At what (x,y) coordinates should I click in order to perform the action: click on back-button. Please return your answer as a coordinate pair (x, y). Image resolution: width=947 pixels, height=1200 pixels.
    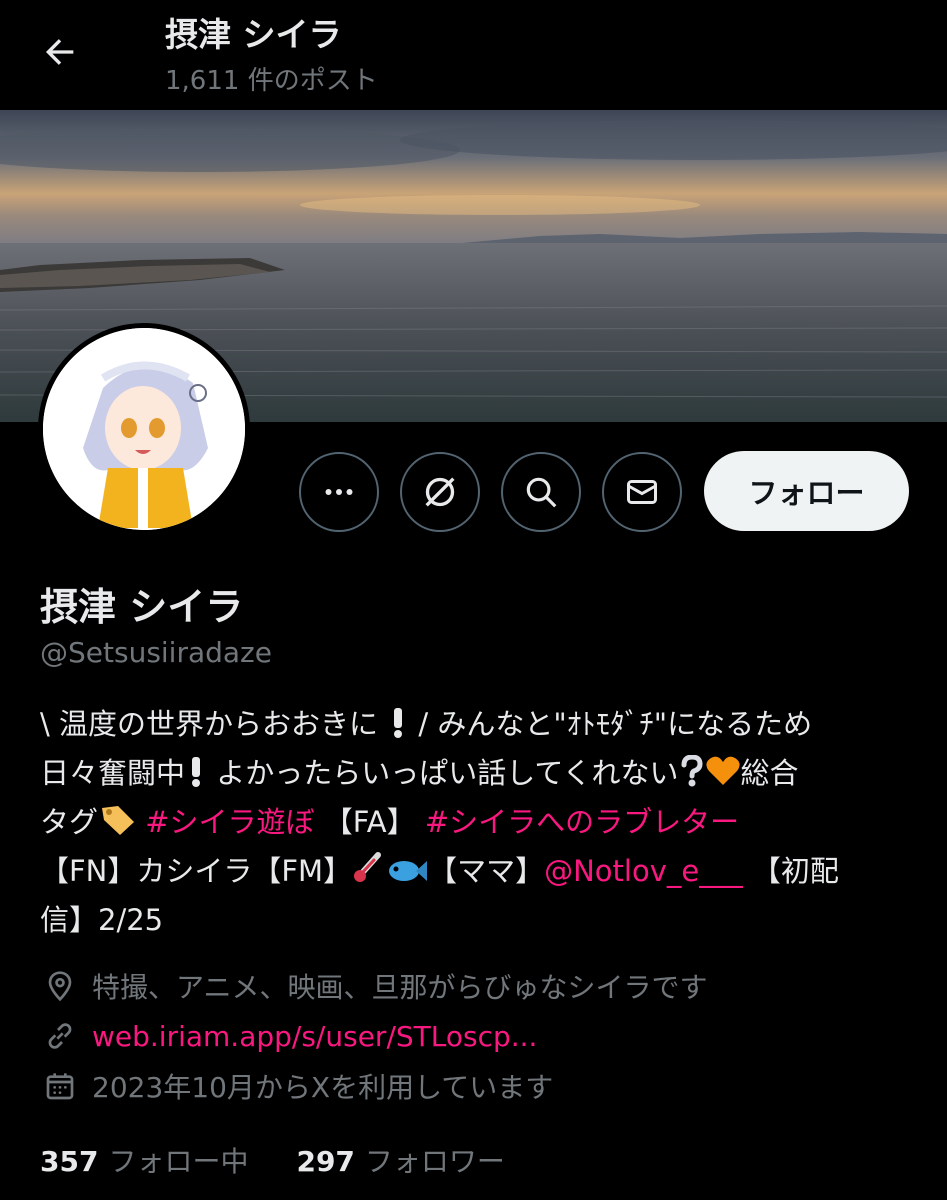
    Looking at the image, I should click on (60, 52).